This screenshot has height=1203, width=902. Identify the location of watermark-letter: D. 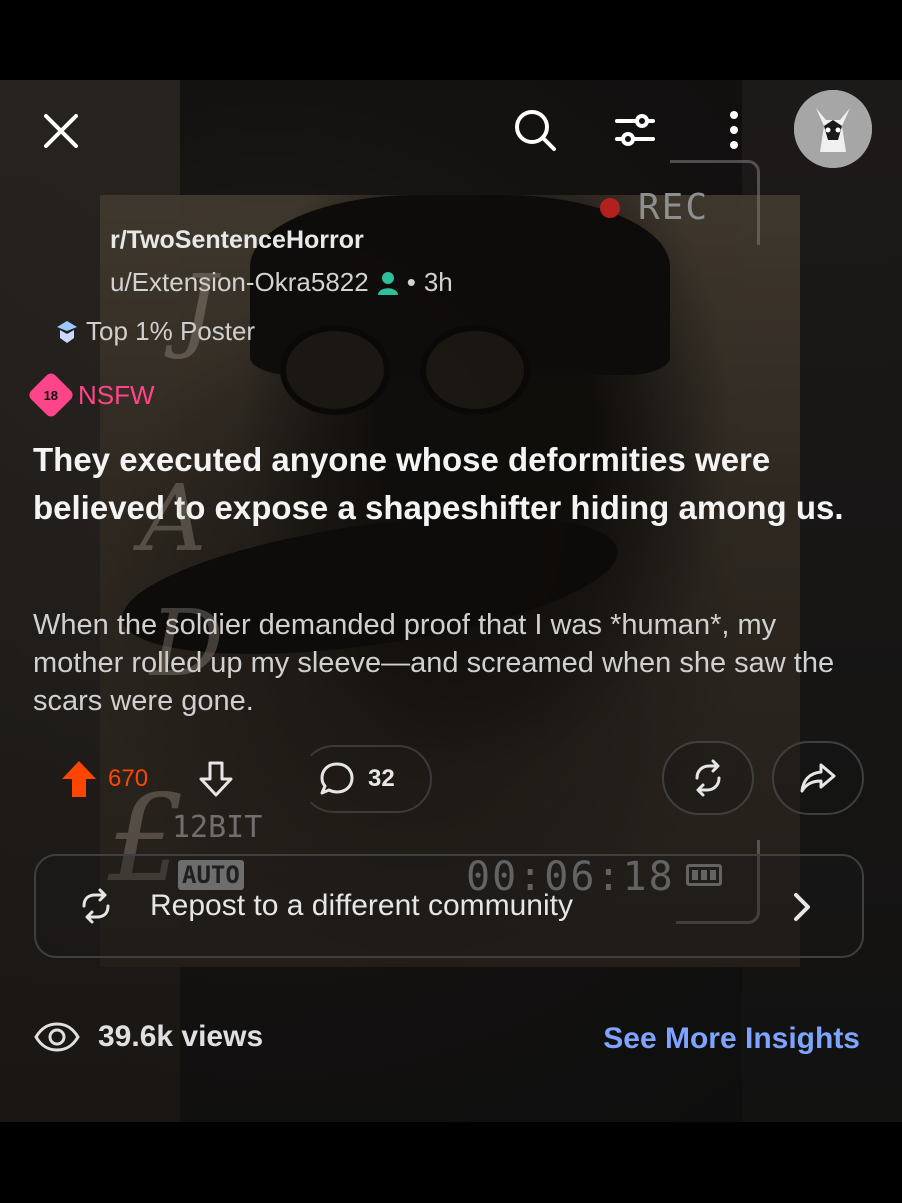
(187, 643).